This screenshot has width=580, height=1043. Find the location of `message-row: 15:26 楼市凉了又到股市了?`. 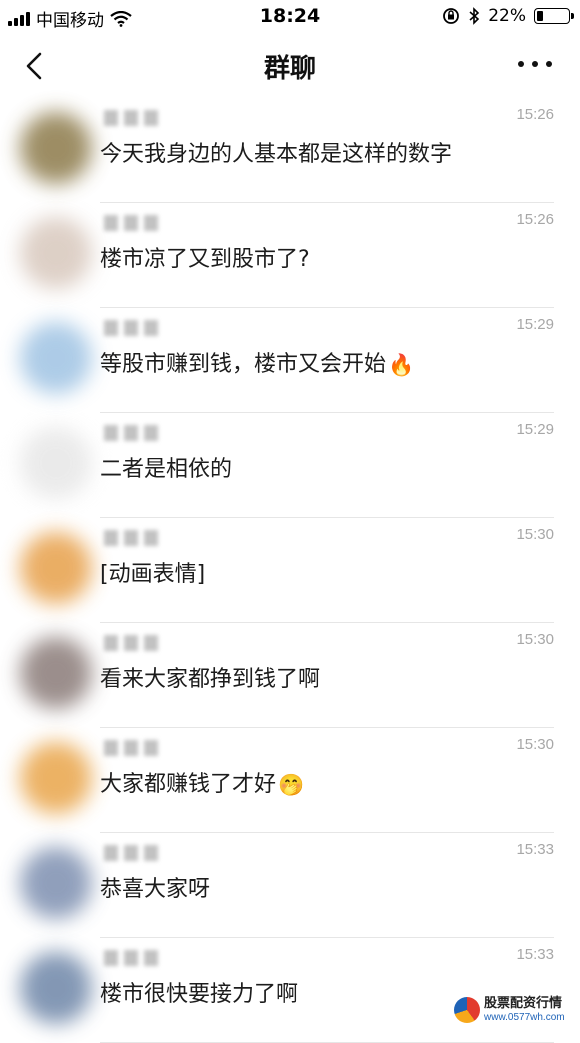

message-row: 15:26 楼市凉了又到股市了? is located at coordinates (290, 255).